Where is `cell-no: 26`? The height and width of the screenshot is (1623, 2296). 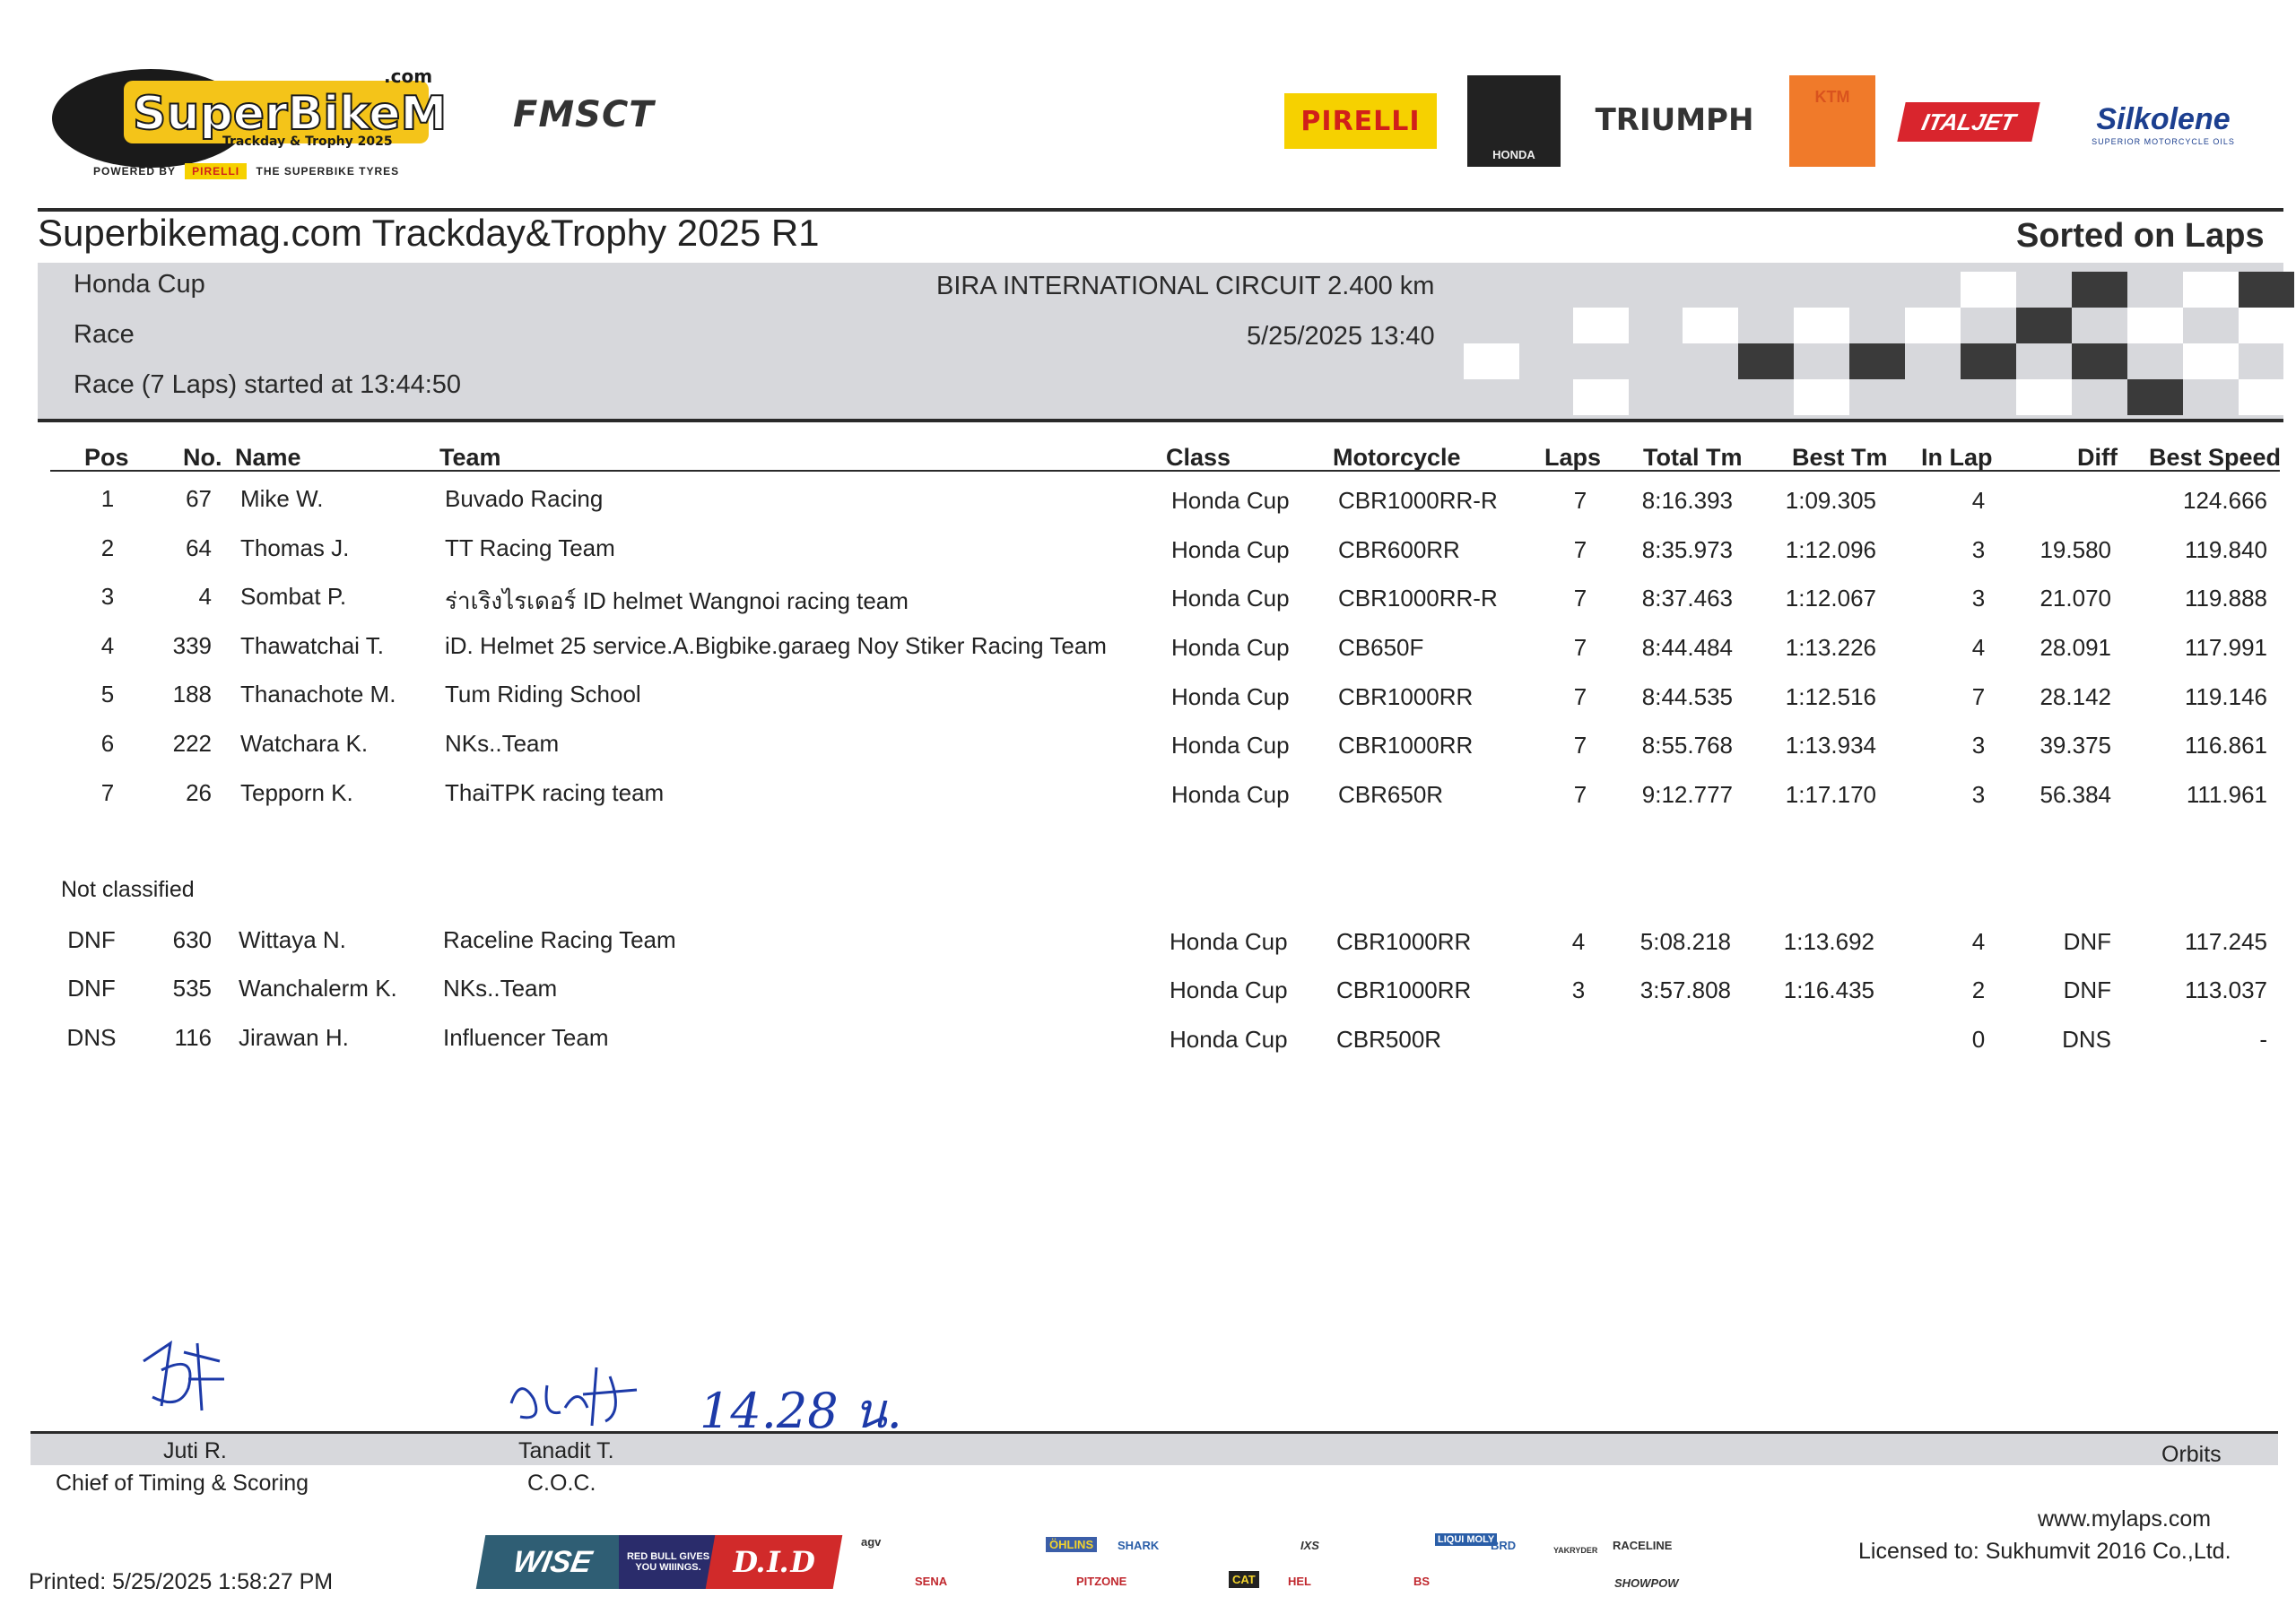
cell-no: 26 is located at coordinates (199, 792).